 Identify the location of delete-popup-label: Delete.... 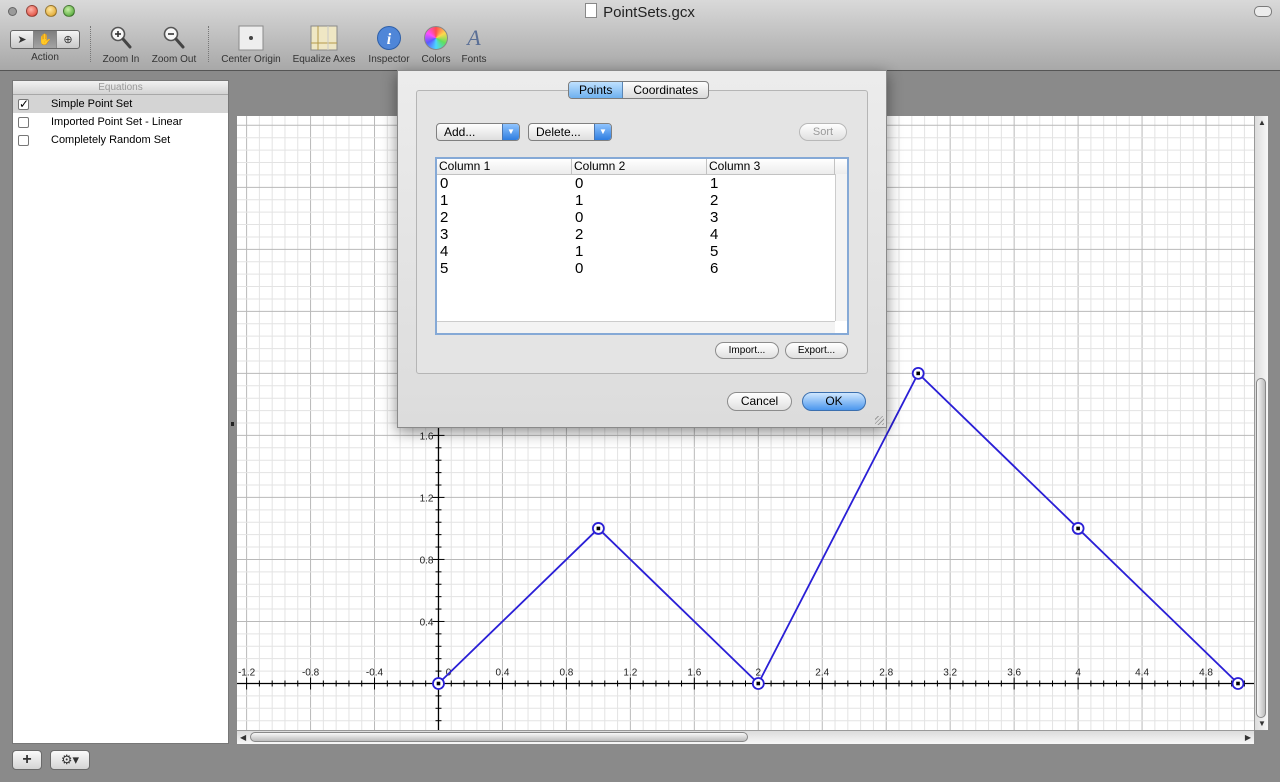
(558, 132).